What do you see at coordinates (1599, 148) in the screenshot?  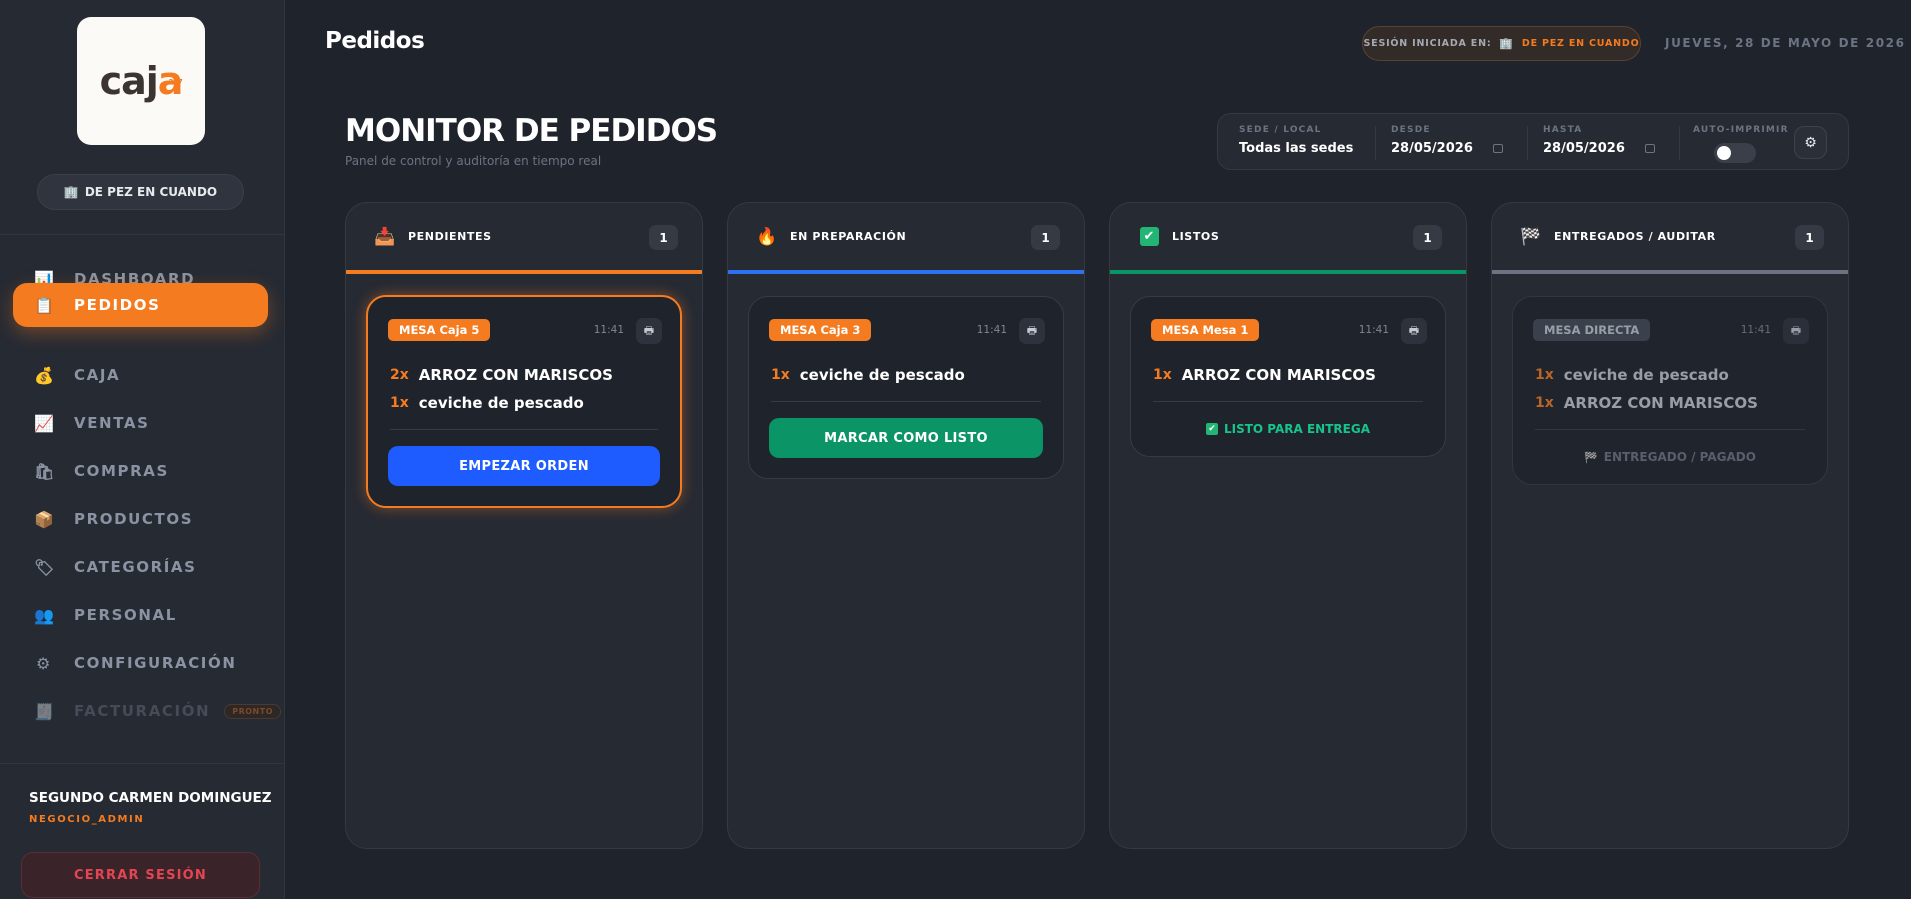 I see `hasta-date-input: 28/05/2026` at bounding box center [1599, 148].